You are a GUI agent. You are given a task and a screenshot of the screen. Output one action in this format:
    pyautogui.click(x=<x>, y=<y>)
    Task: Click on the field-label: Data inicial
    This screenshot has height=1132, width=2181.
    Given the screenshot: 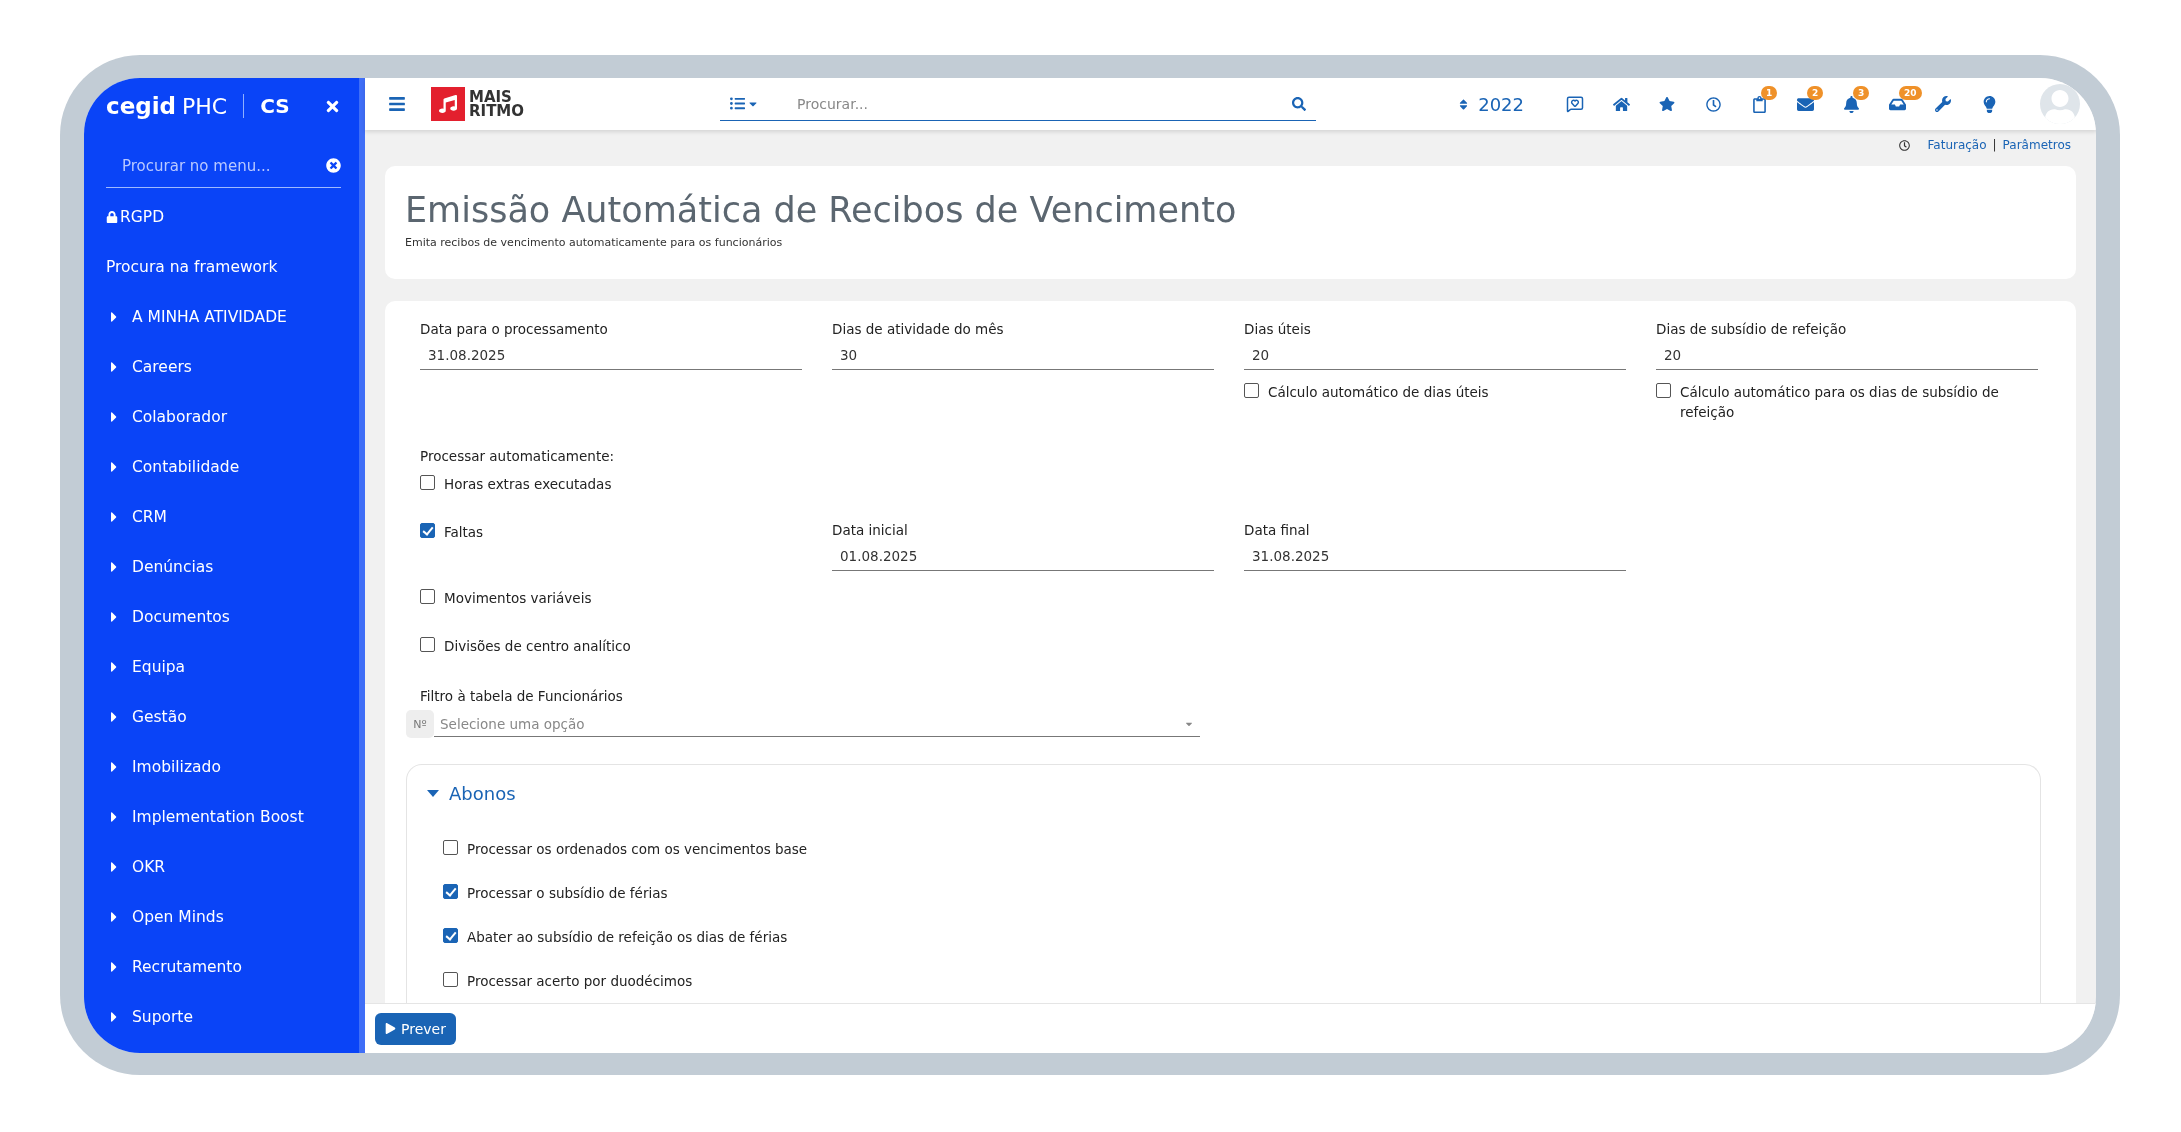 What is the action you would take?
    pyautogui.click(x=870, y=530)
    